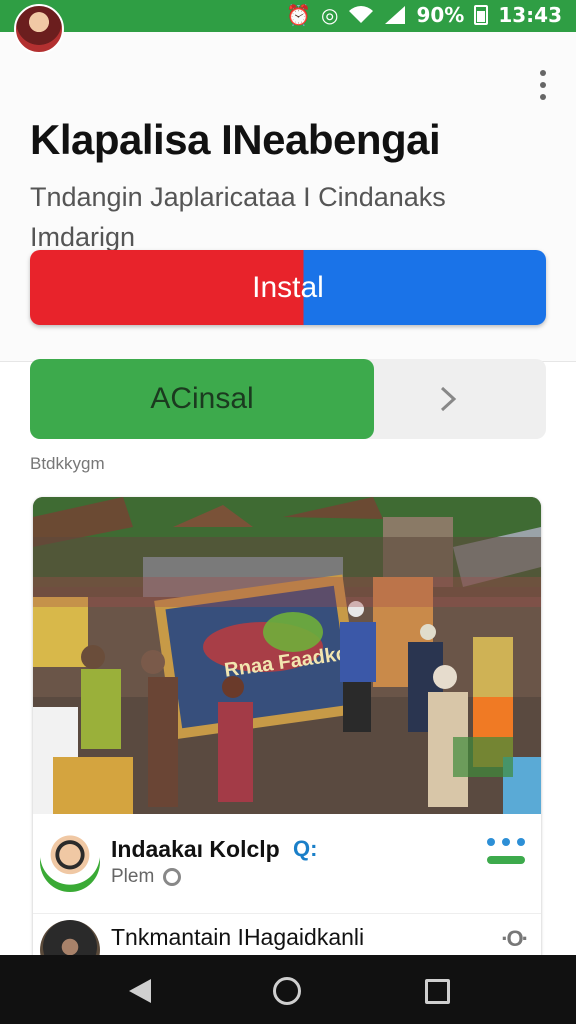 This screenshot has height=1024, width=576. What do you see at coordinates (361, 14) in the screenshot?
I see `wifi-icon` at bounding box center [361, 14].